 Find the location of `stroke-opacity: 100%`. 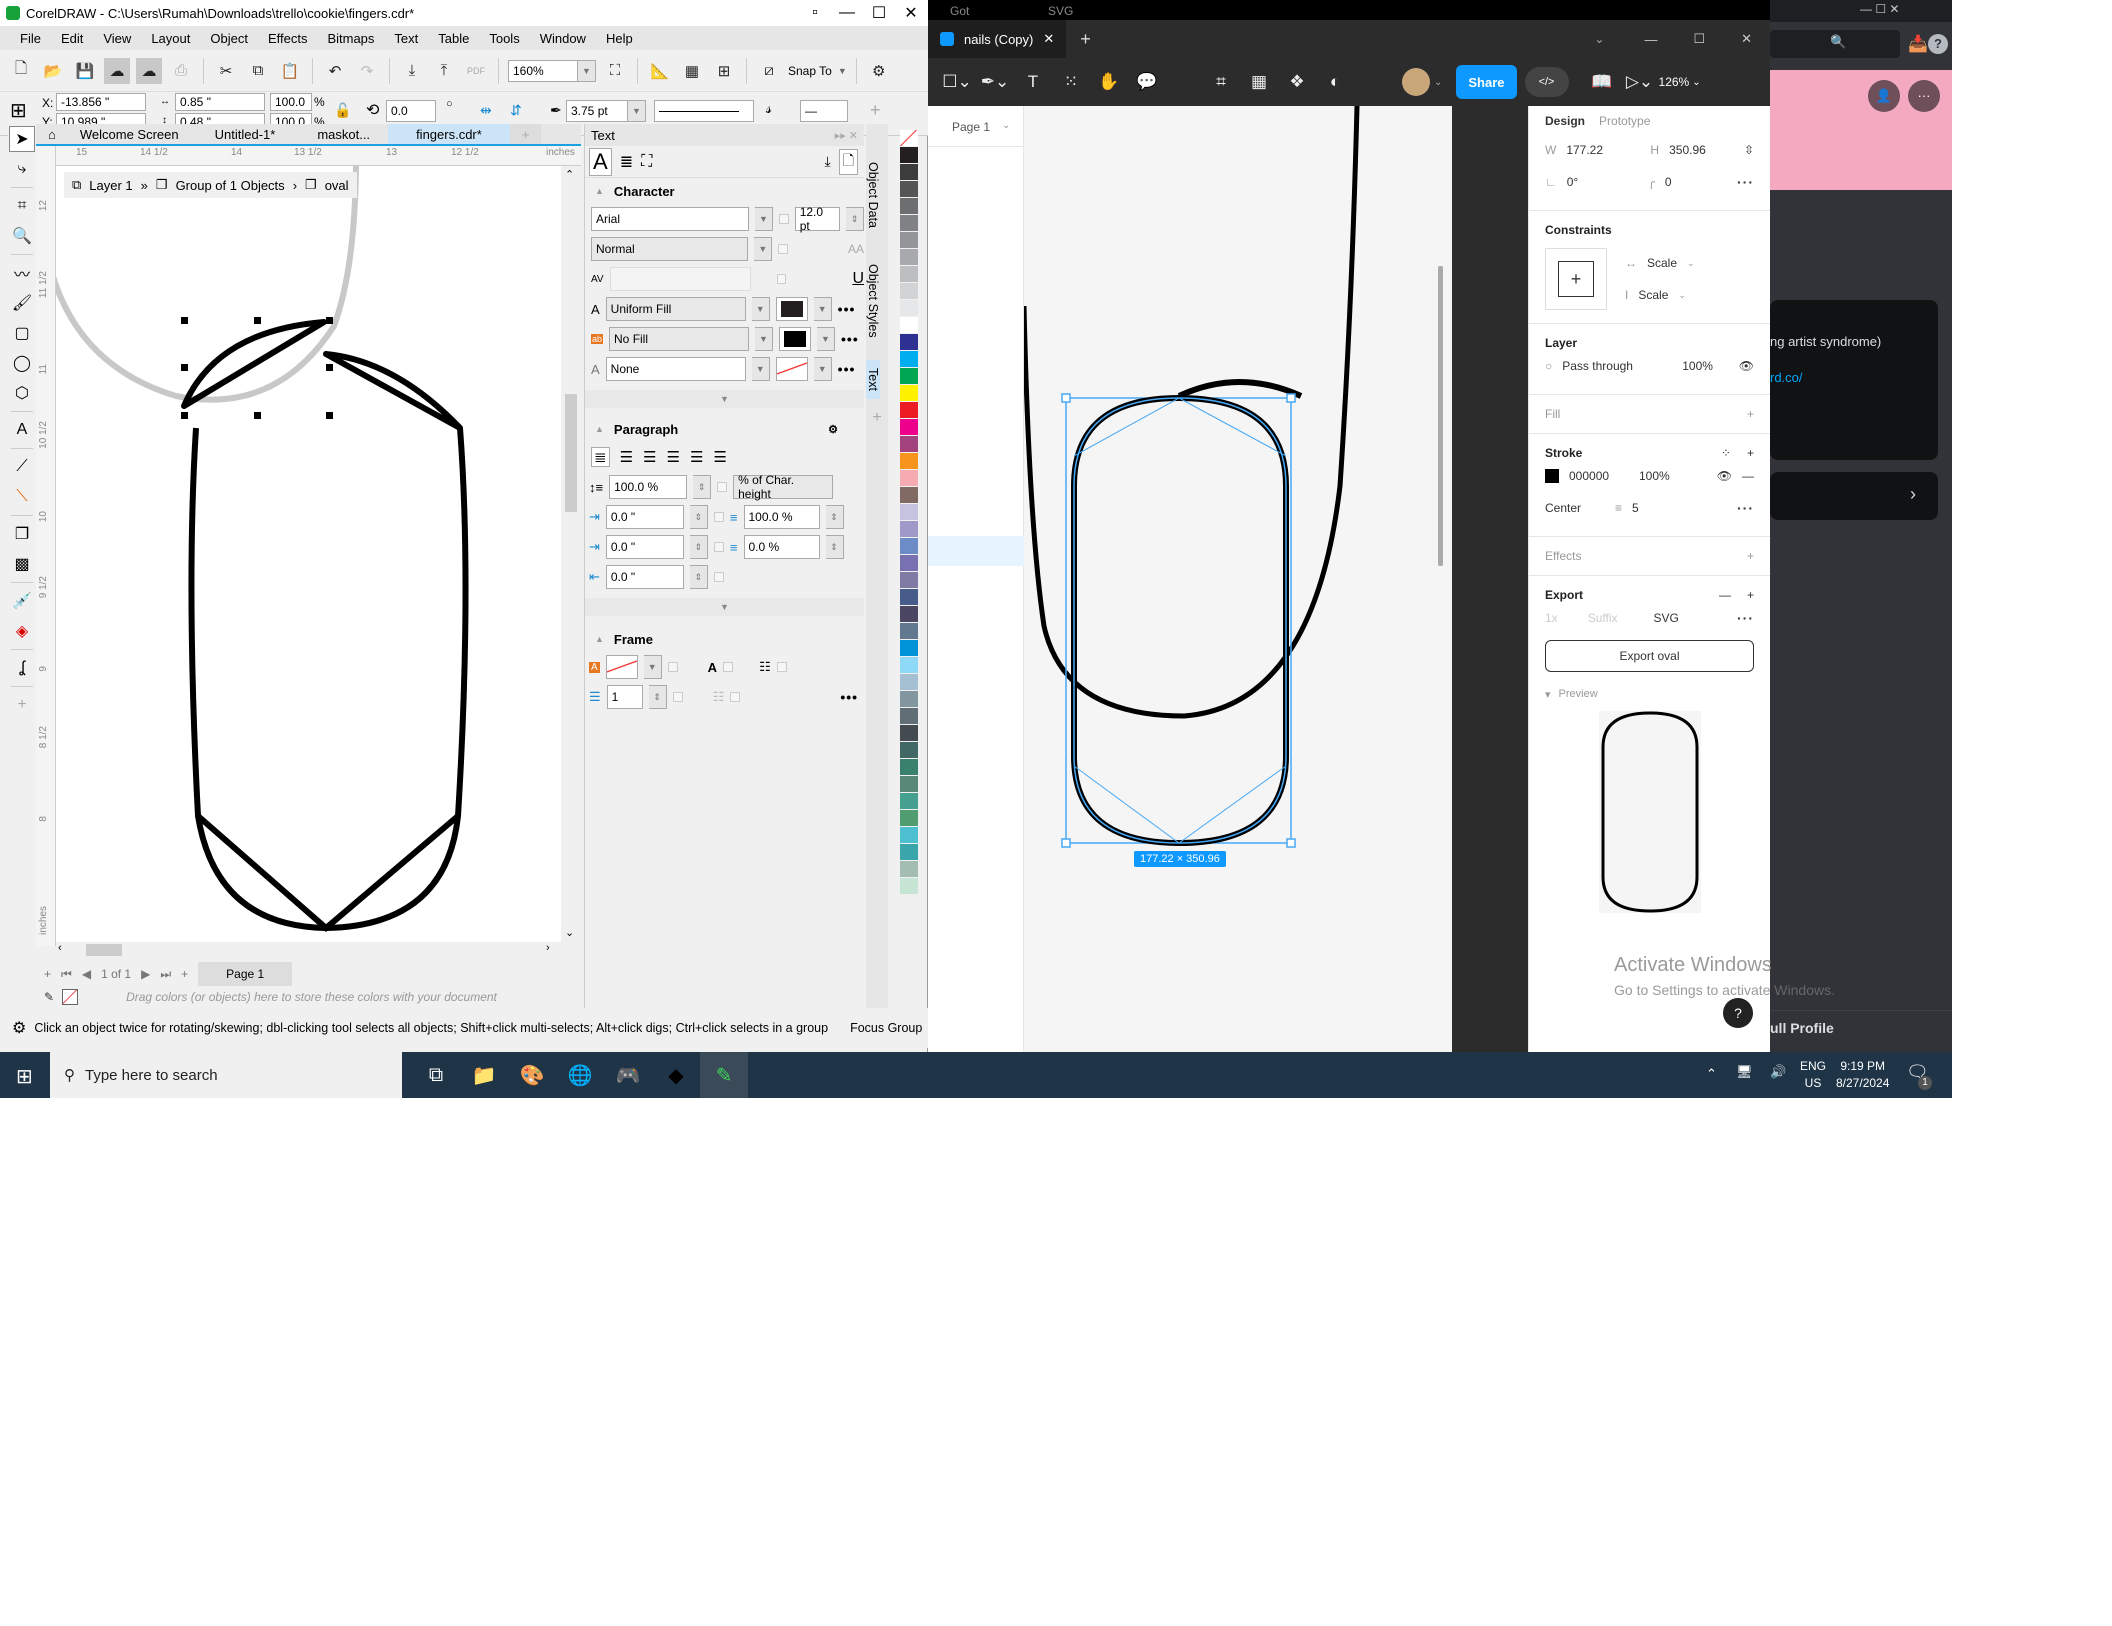

stroke-opacity: 100% is located at coordinates (1654, 476).